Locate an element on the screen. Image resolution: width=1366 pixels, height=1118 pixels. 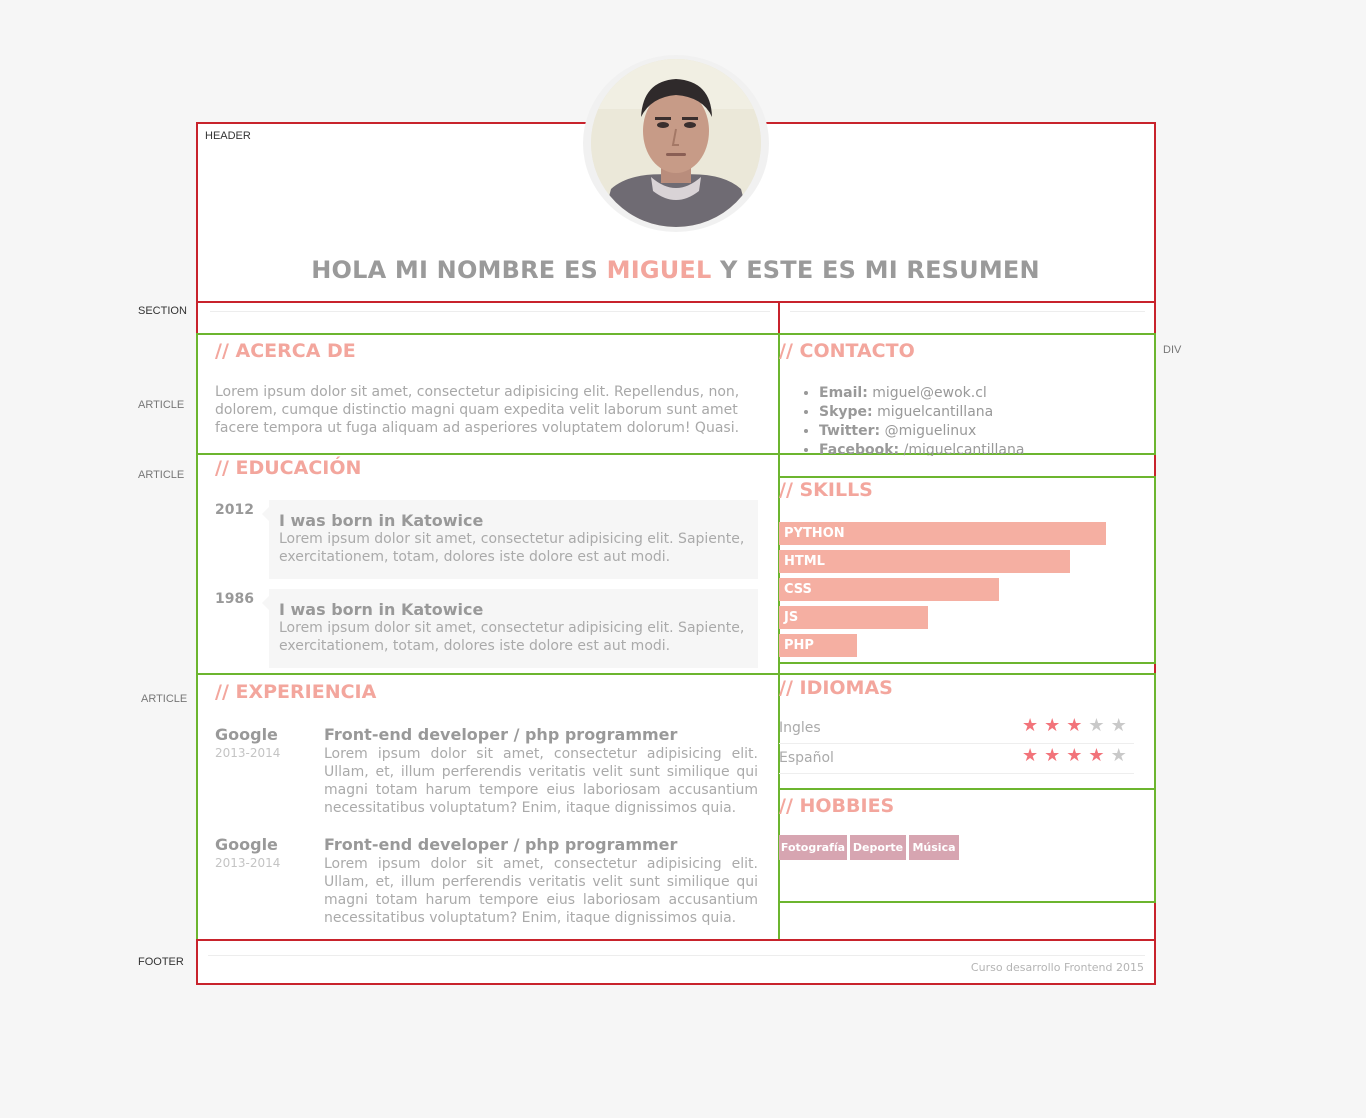
skill-bar-html: HTML is located at coordinates (924, 561).